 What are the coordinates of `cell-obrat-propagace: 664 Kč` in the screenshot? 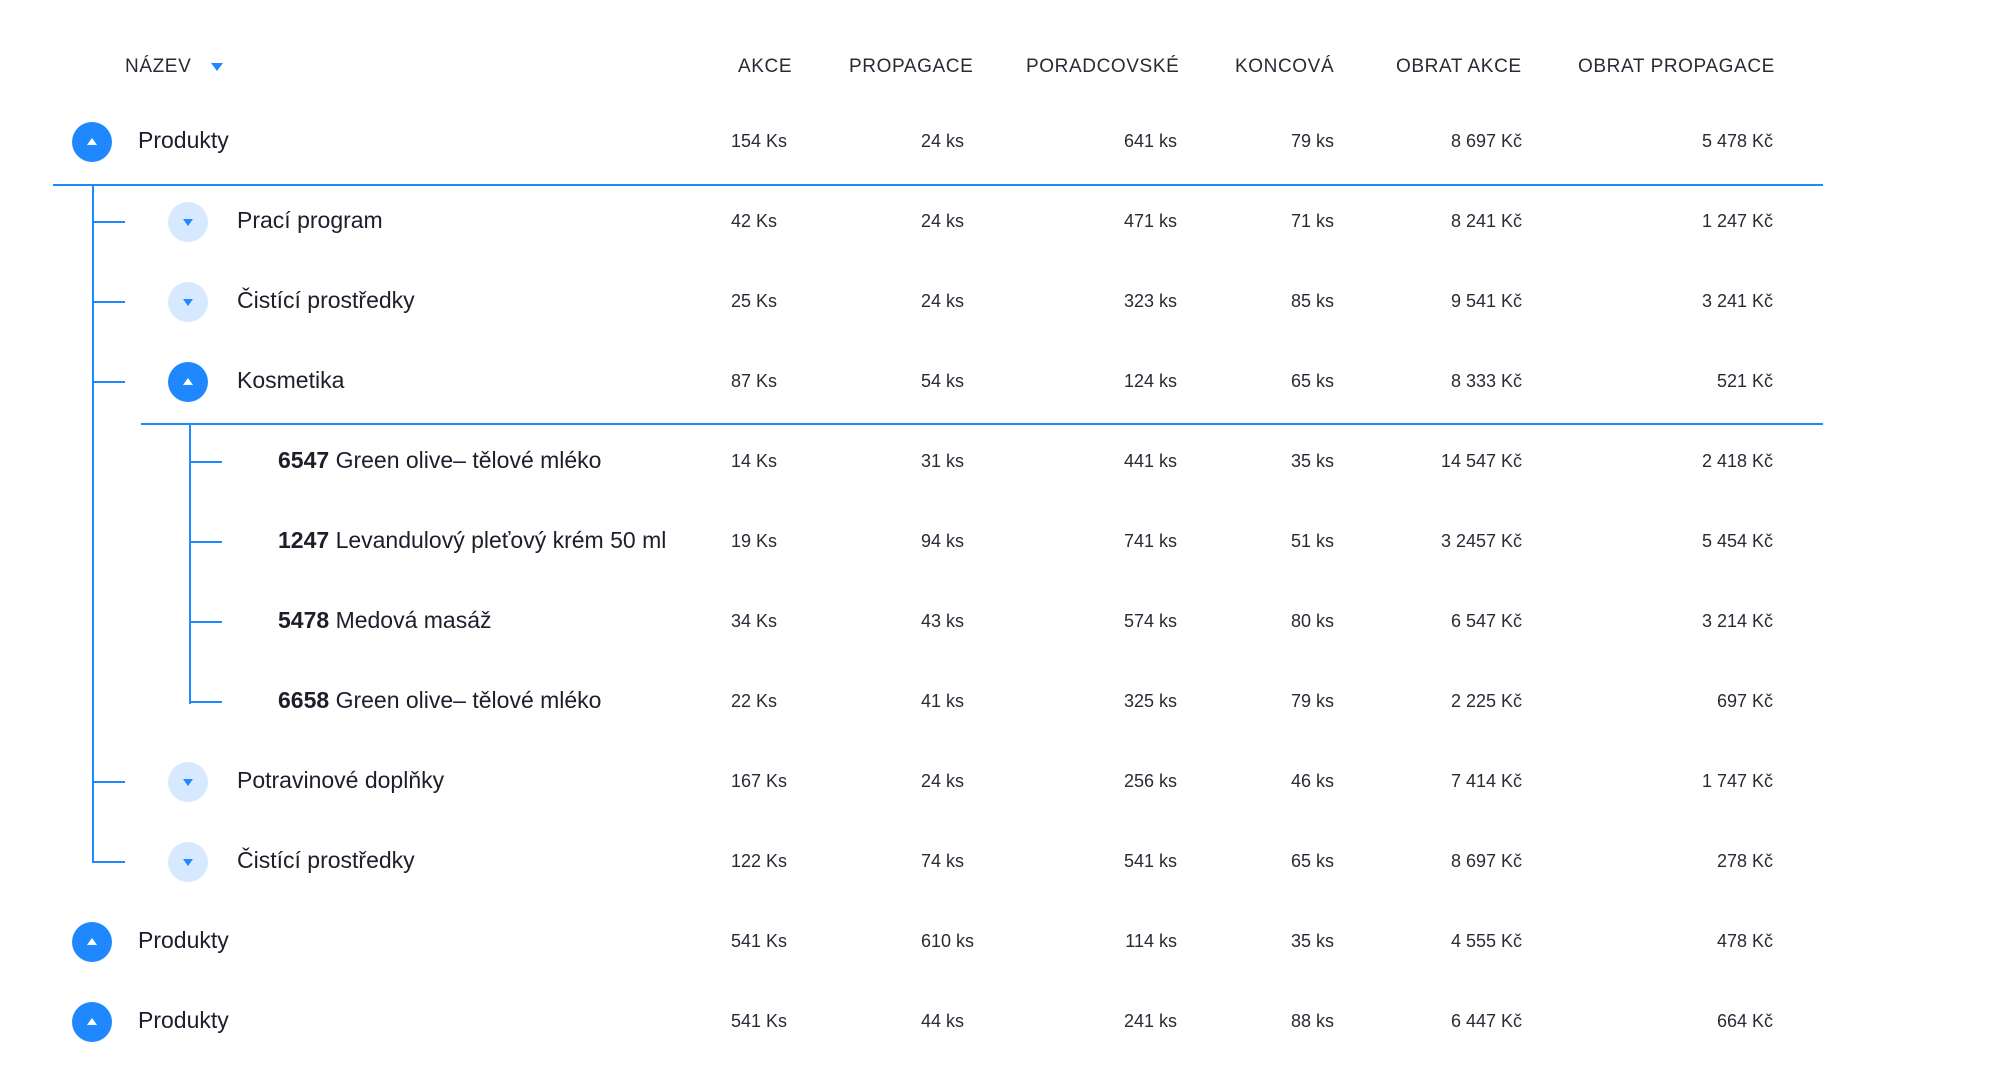 It's located at (1744, 1021).